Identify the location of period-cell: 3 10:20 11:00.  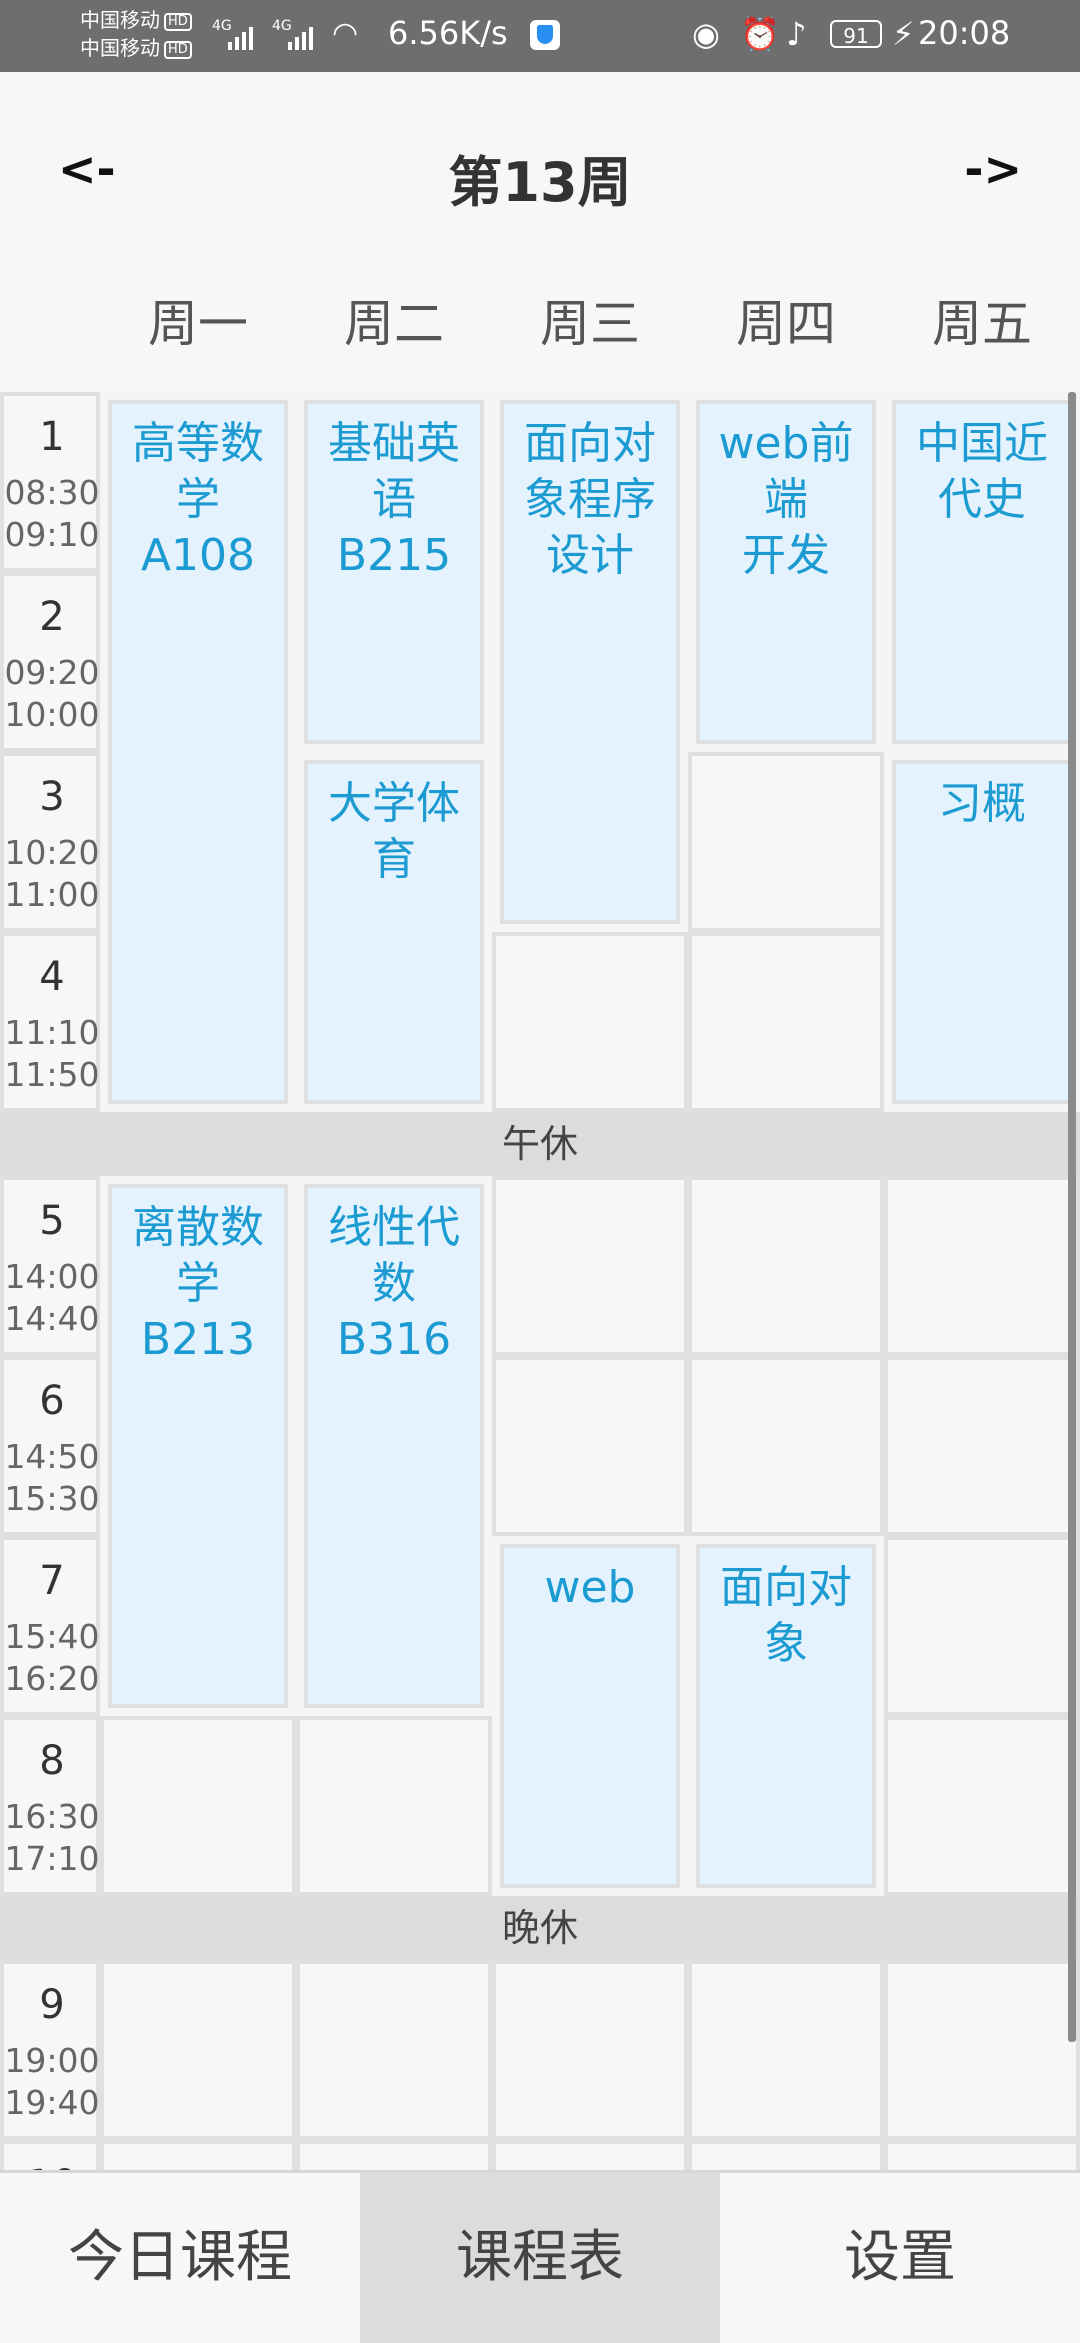
(50, 842).